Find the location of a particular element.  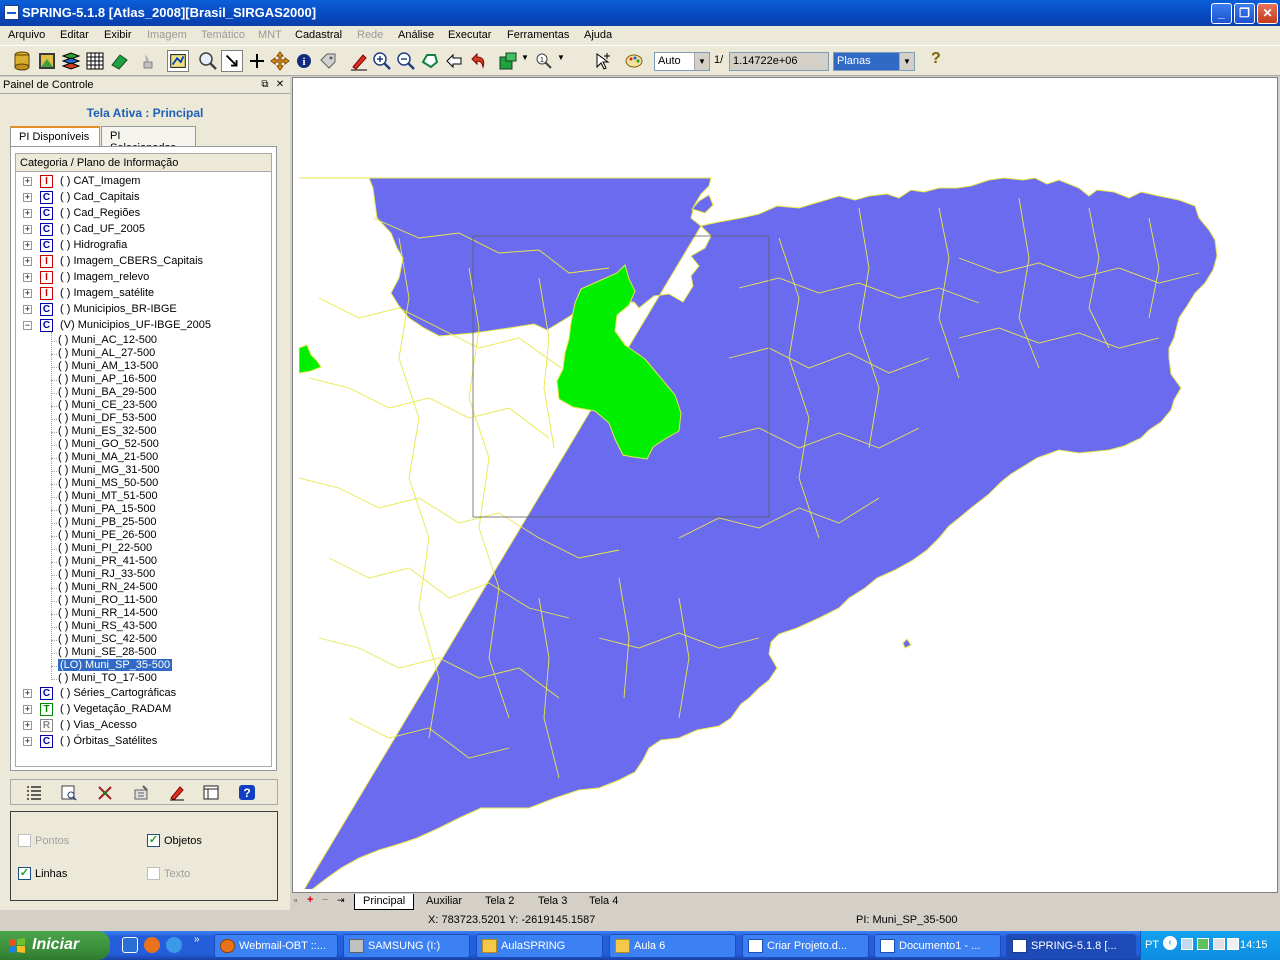

cursor-plus-icon is located at coordinates (603, 61).